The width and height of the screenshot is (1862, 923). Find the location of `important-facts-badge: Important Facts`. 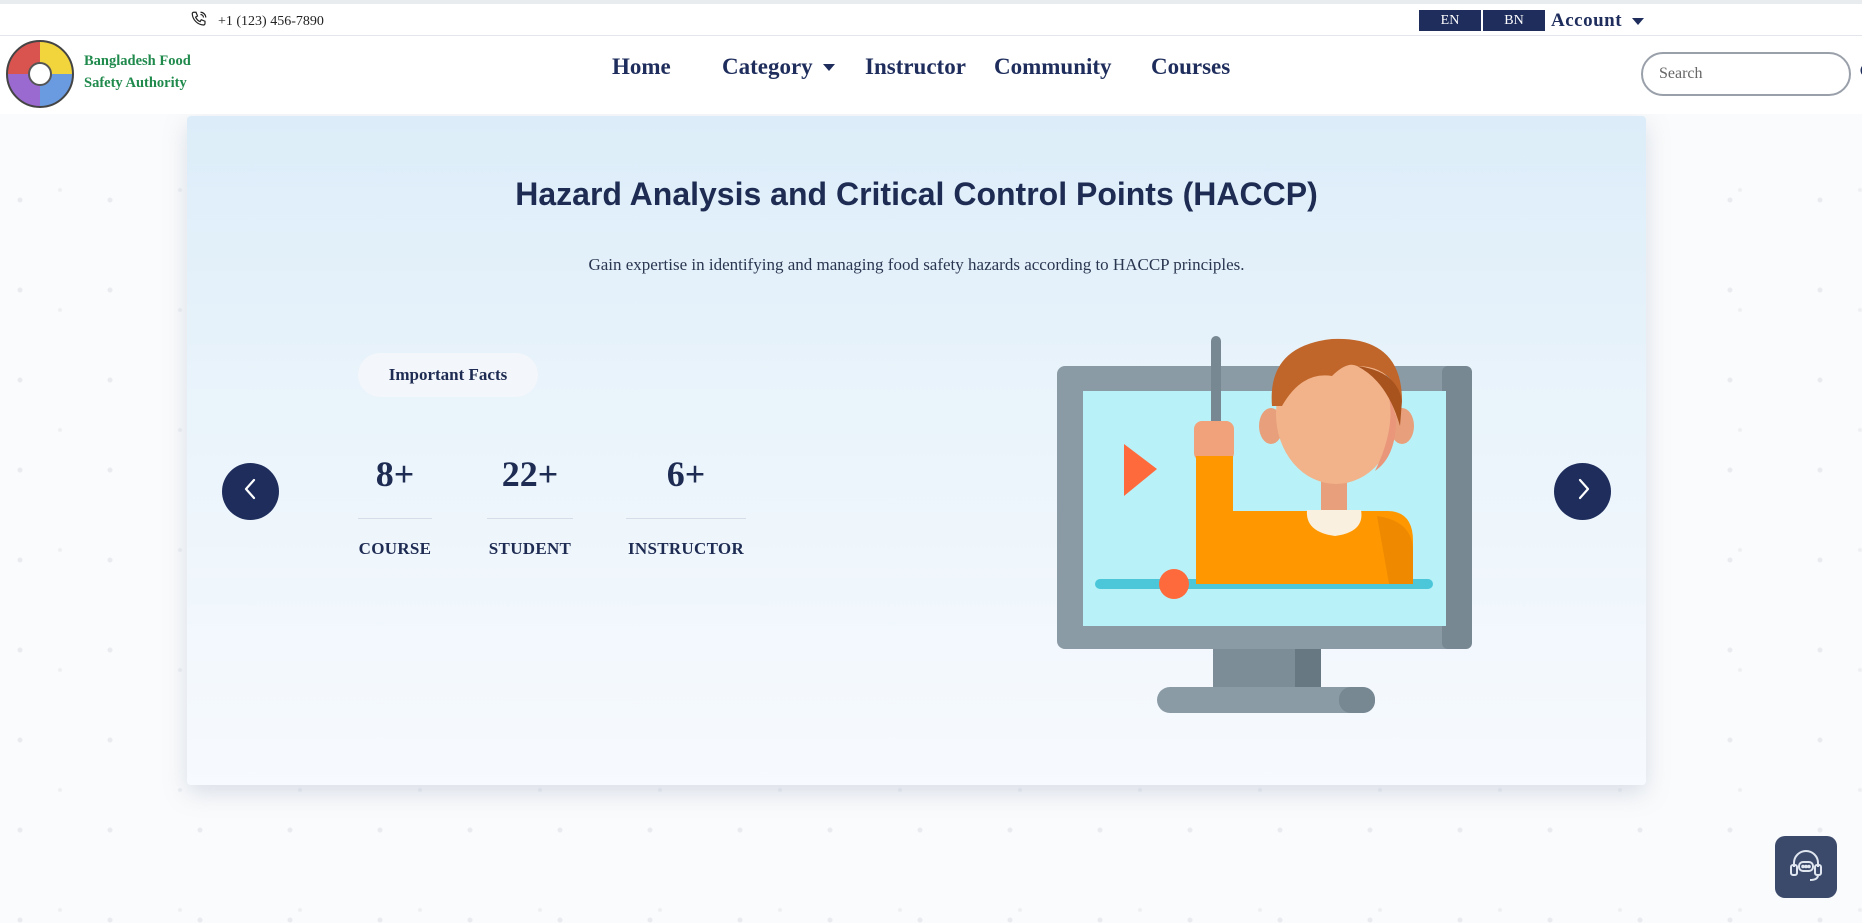

important-facts-badge: Important Facts is located at coordinates (448, 375).